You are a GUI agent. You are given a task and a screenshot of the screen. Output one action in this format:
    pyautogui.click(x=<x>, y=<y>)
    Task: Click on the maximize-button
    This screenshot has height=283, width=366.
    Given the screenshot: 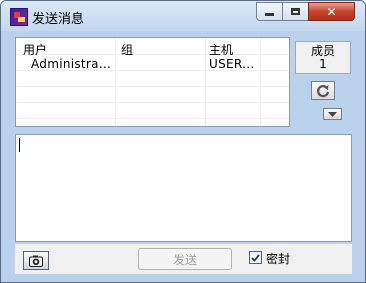 What is the action you would take?
    pyautogui.click(x=295, y=11)
    